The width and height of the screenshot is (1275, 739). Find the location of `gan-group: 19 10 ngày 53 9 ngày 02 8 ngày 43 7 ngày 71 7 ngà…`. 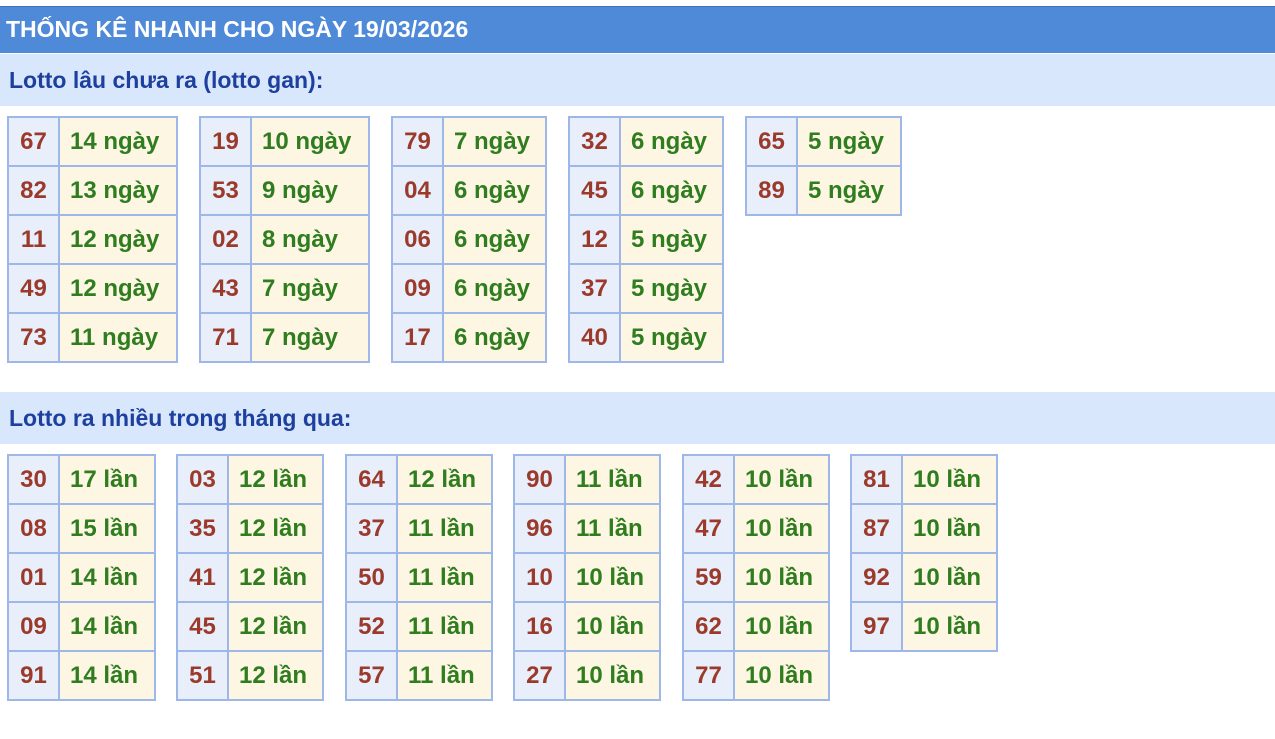

gan-group: 19 10 ngày 53 9 ngày 02 8 ngày 43 7 ngày 71 7 ngà… is located at coordinates (284, 239).